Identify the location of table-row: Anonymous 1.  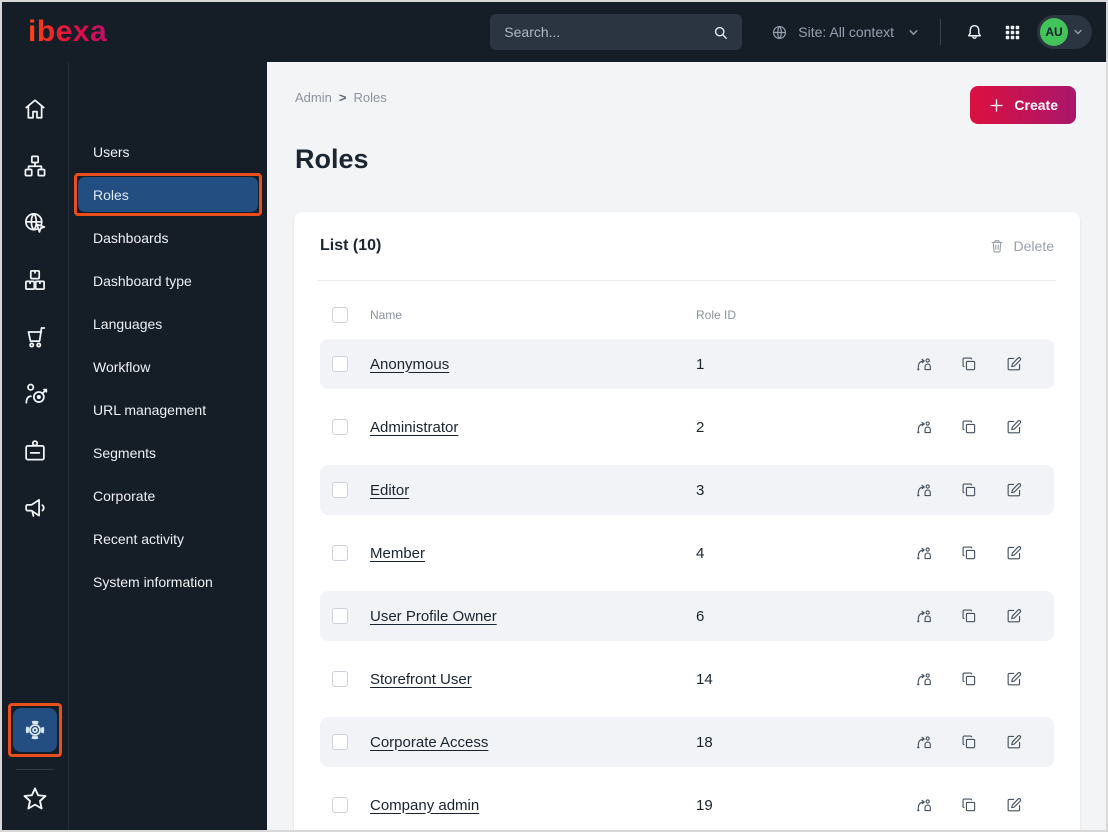
(687, 364).